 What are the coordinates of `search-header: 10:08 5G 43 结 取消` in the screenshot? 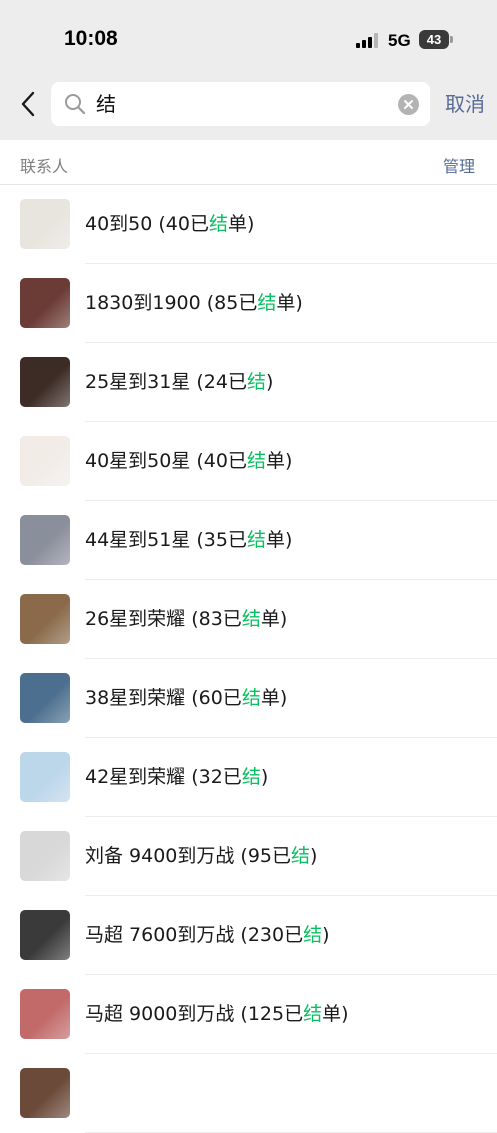 It's located at (248, 70).